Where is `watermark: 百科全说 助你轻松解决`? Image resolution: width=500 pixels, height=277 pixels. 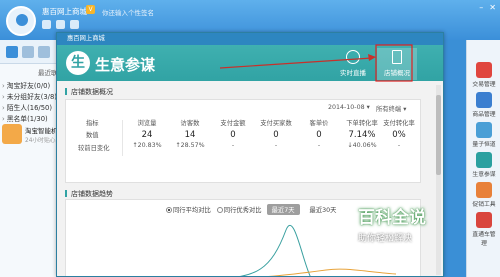 watermark: 百科全说 助你轻松解决 is located at coordinates (420, 228).